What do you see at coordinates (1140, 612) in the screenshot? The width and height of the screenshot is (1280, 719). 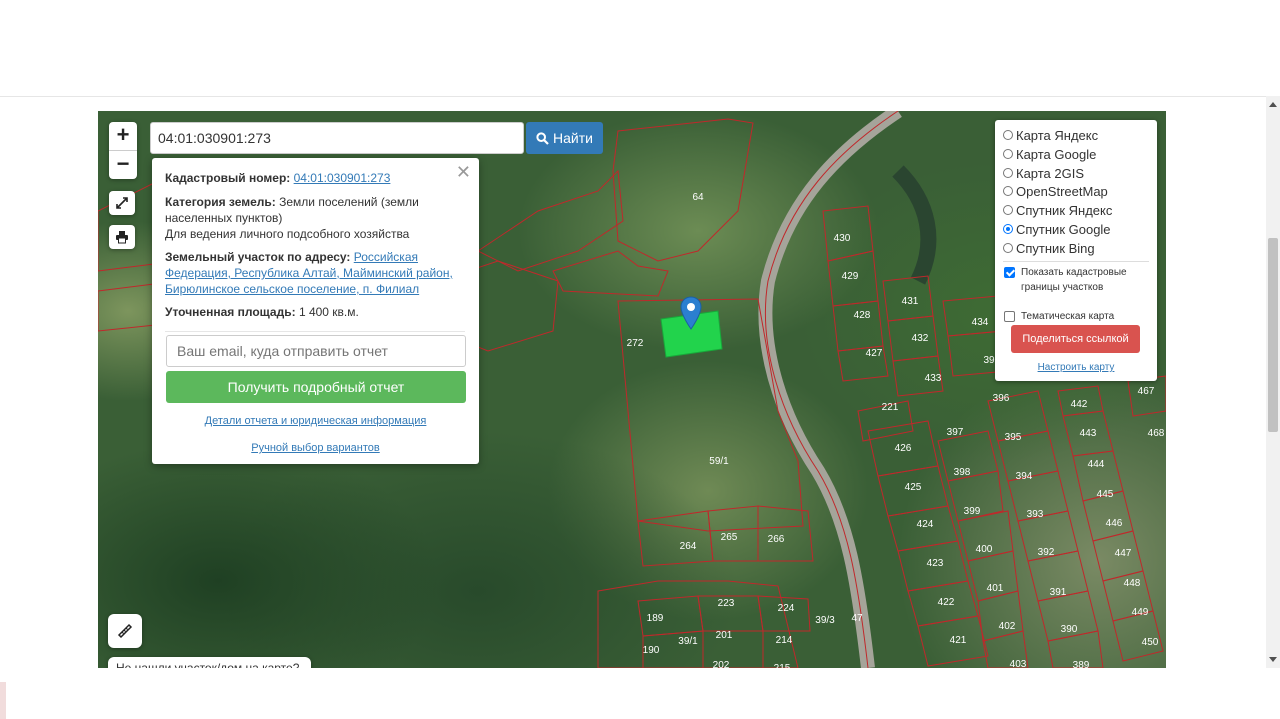 I see `parcel-label: 449` at bounding box center [1140, 612].